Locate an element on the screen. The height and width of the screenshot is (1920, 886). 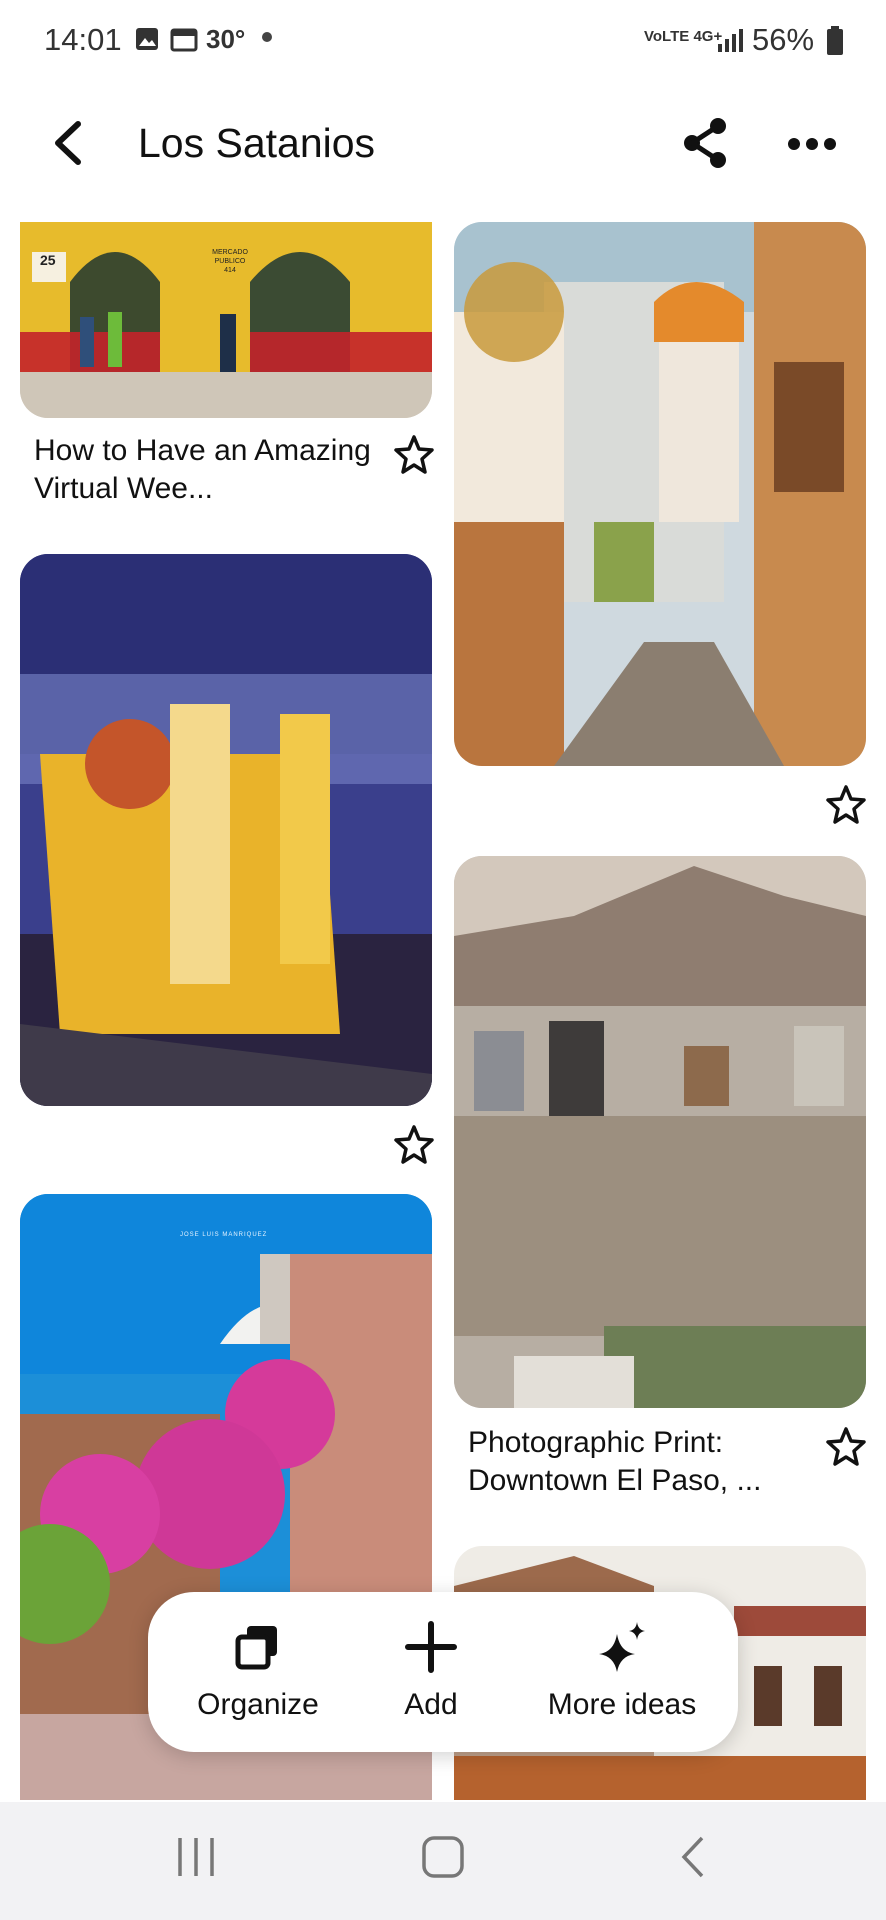
pin-image-street is located at coordinates (660, 494).